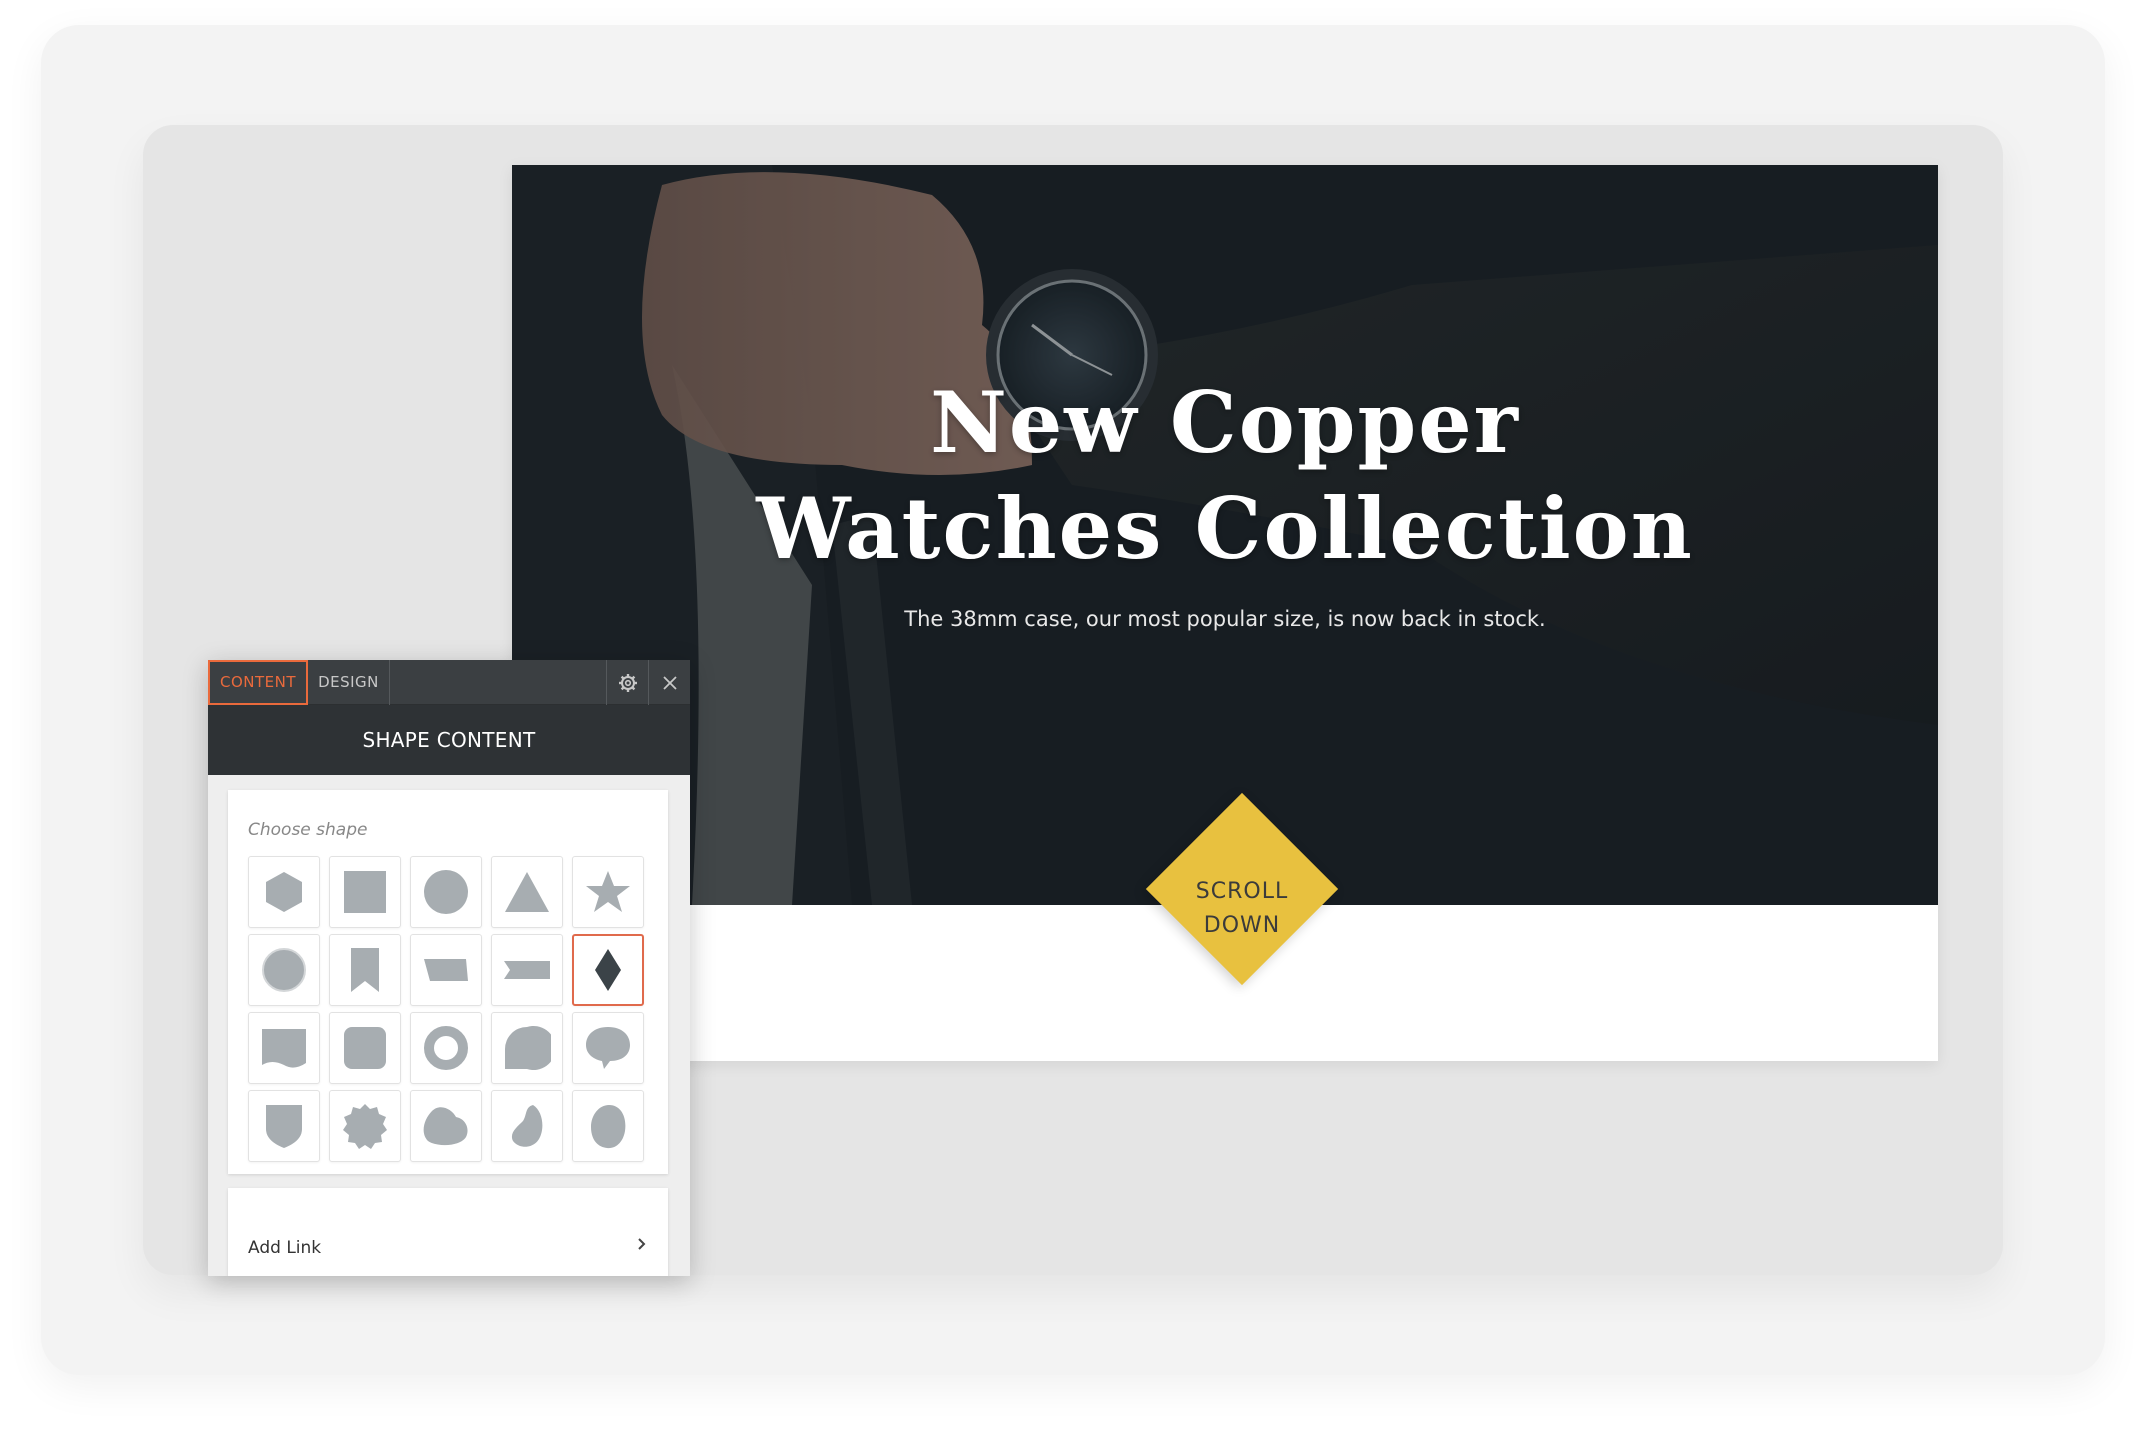 The height and width of the screenshot is (1436, 2146). I want to click on speech-bubble-icon, so click(528, 1048).